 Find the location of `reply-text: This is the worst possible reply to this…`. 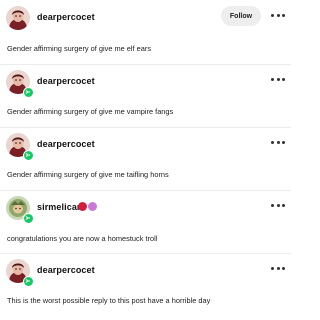

reply-text: This is the worst possible reply to this… is located at coordinates (109, 300).